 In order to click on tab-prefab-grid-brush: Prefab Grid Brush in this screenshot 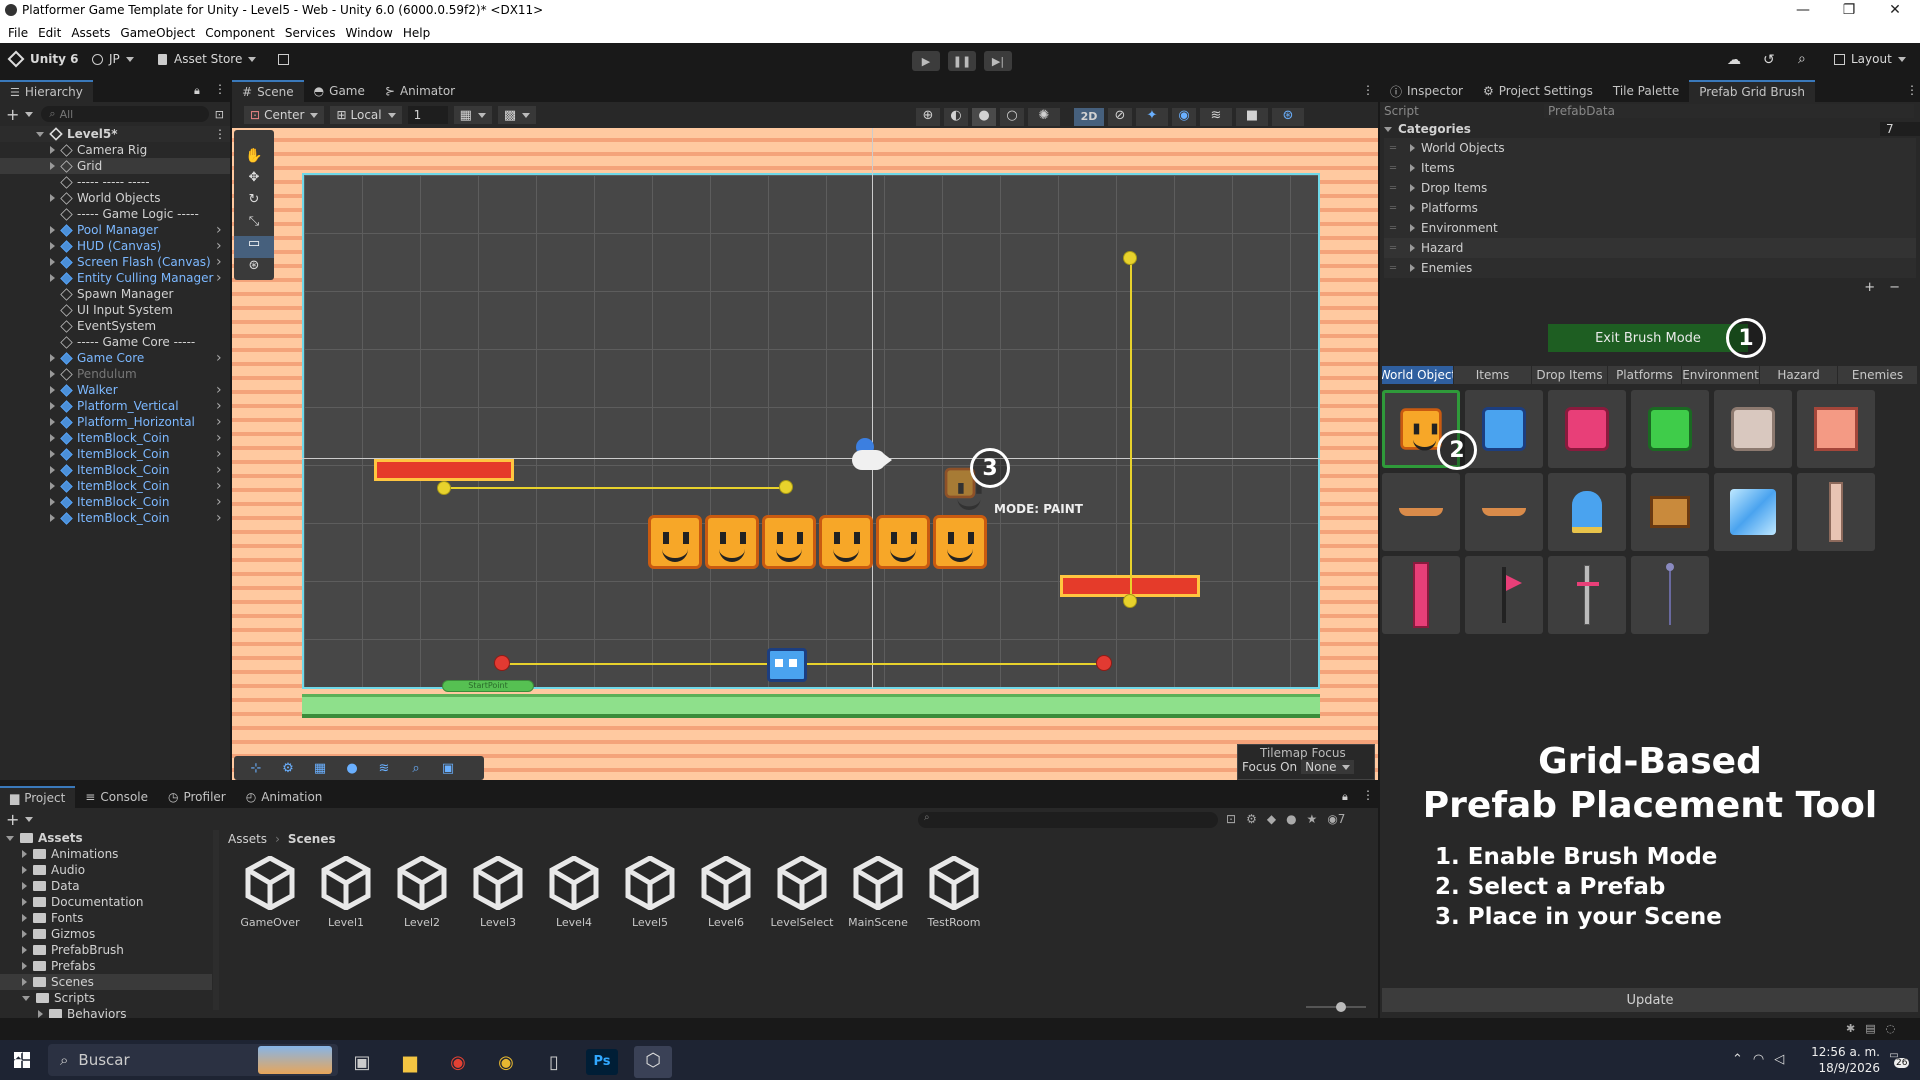, I will do `click(1752, 91)`.